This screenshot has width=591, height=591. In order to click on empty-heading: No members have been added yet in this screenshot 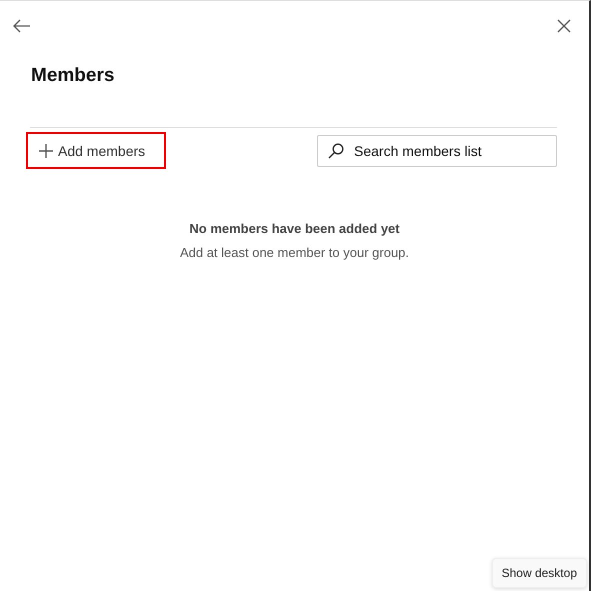, I will do `click(294, 228)`.